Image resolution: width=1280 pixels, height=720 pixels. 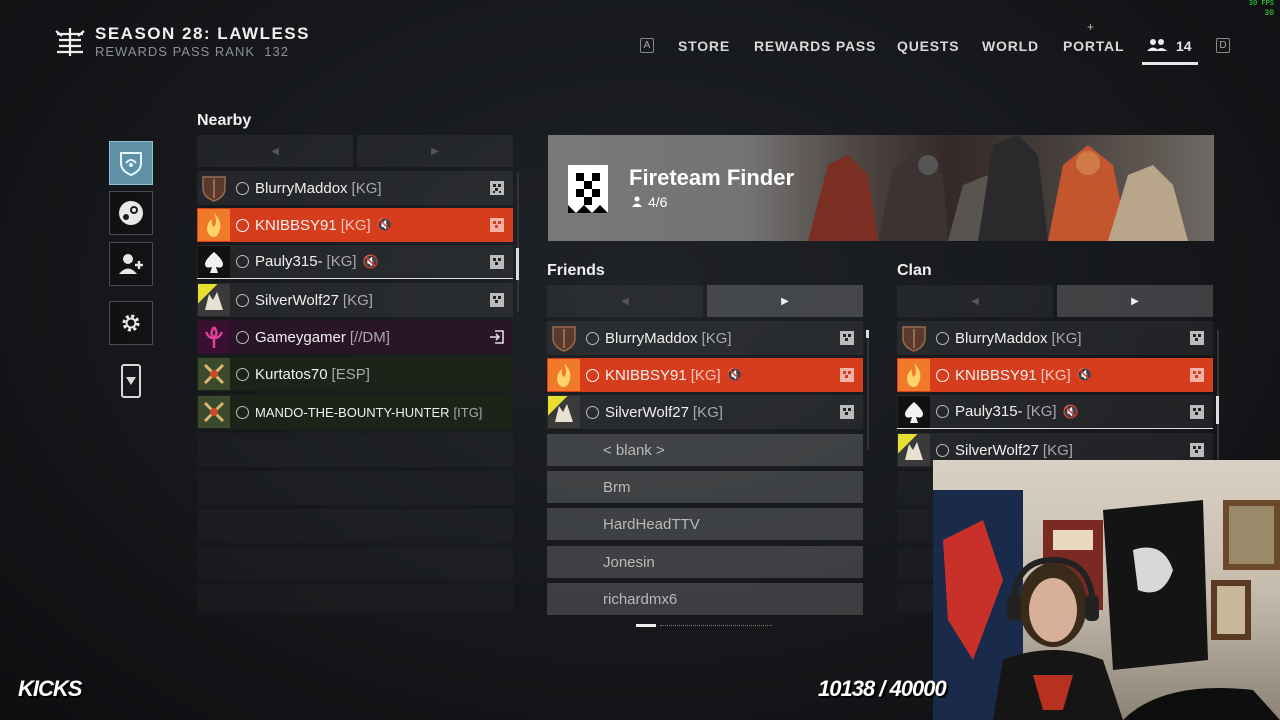 I want to click on shield-radar-icon, so click(x=131, y=164).